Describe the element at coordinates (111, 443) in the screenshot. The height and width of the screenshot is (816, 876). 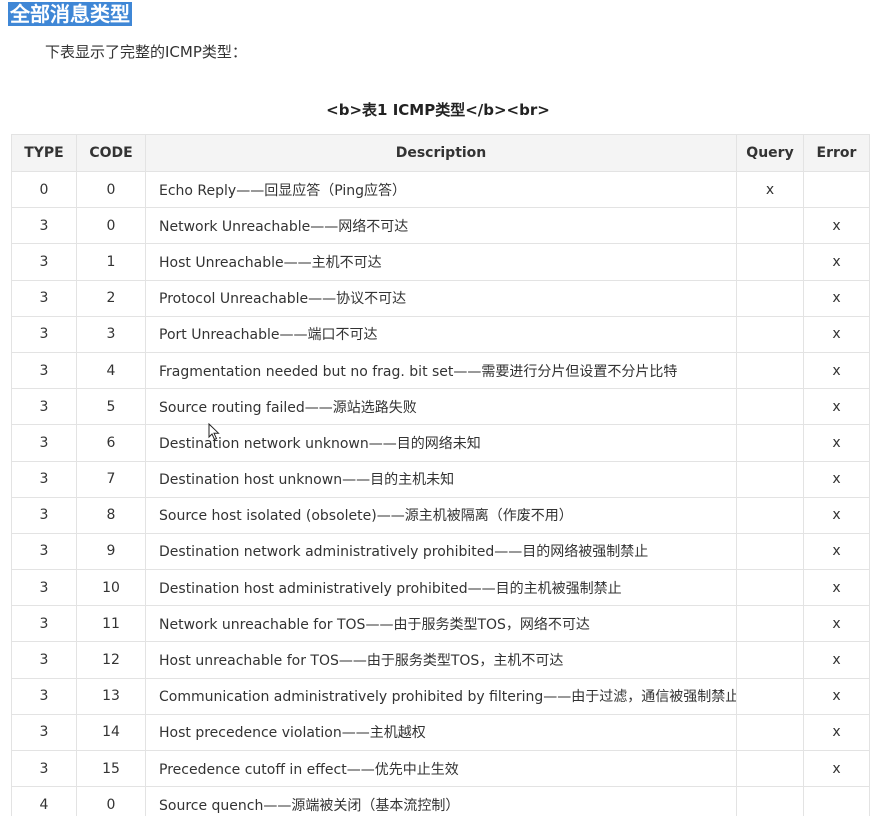
I see `cell-code: 6` at that location.